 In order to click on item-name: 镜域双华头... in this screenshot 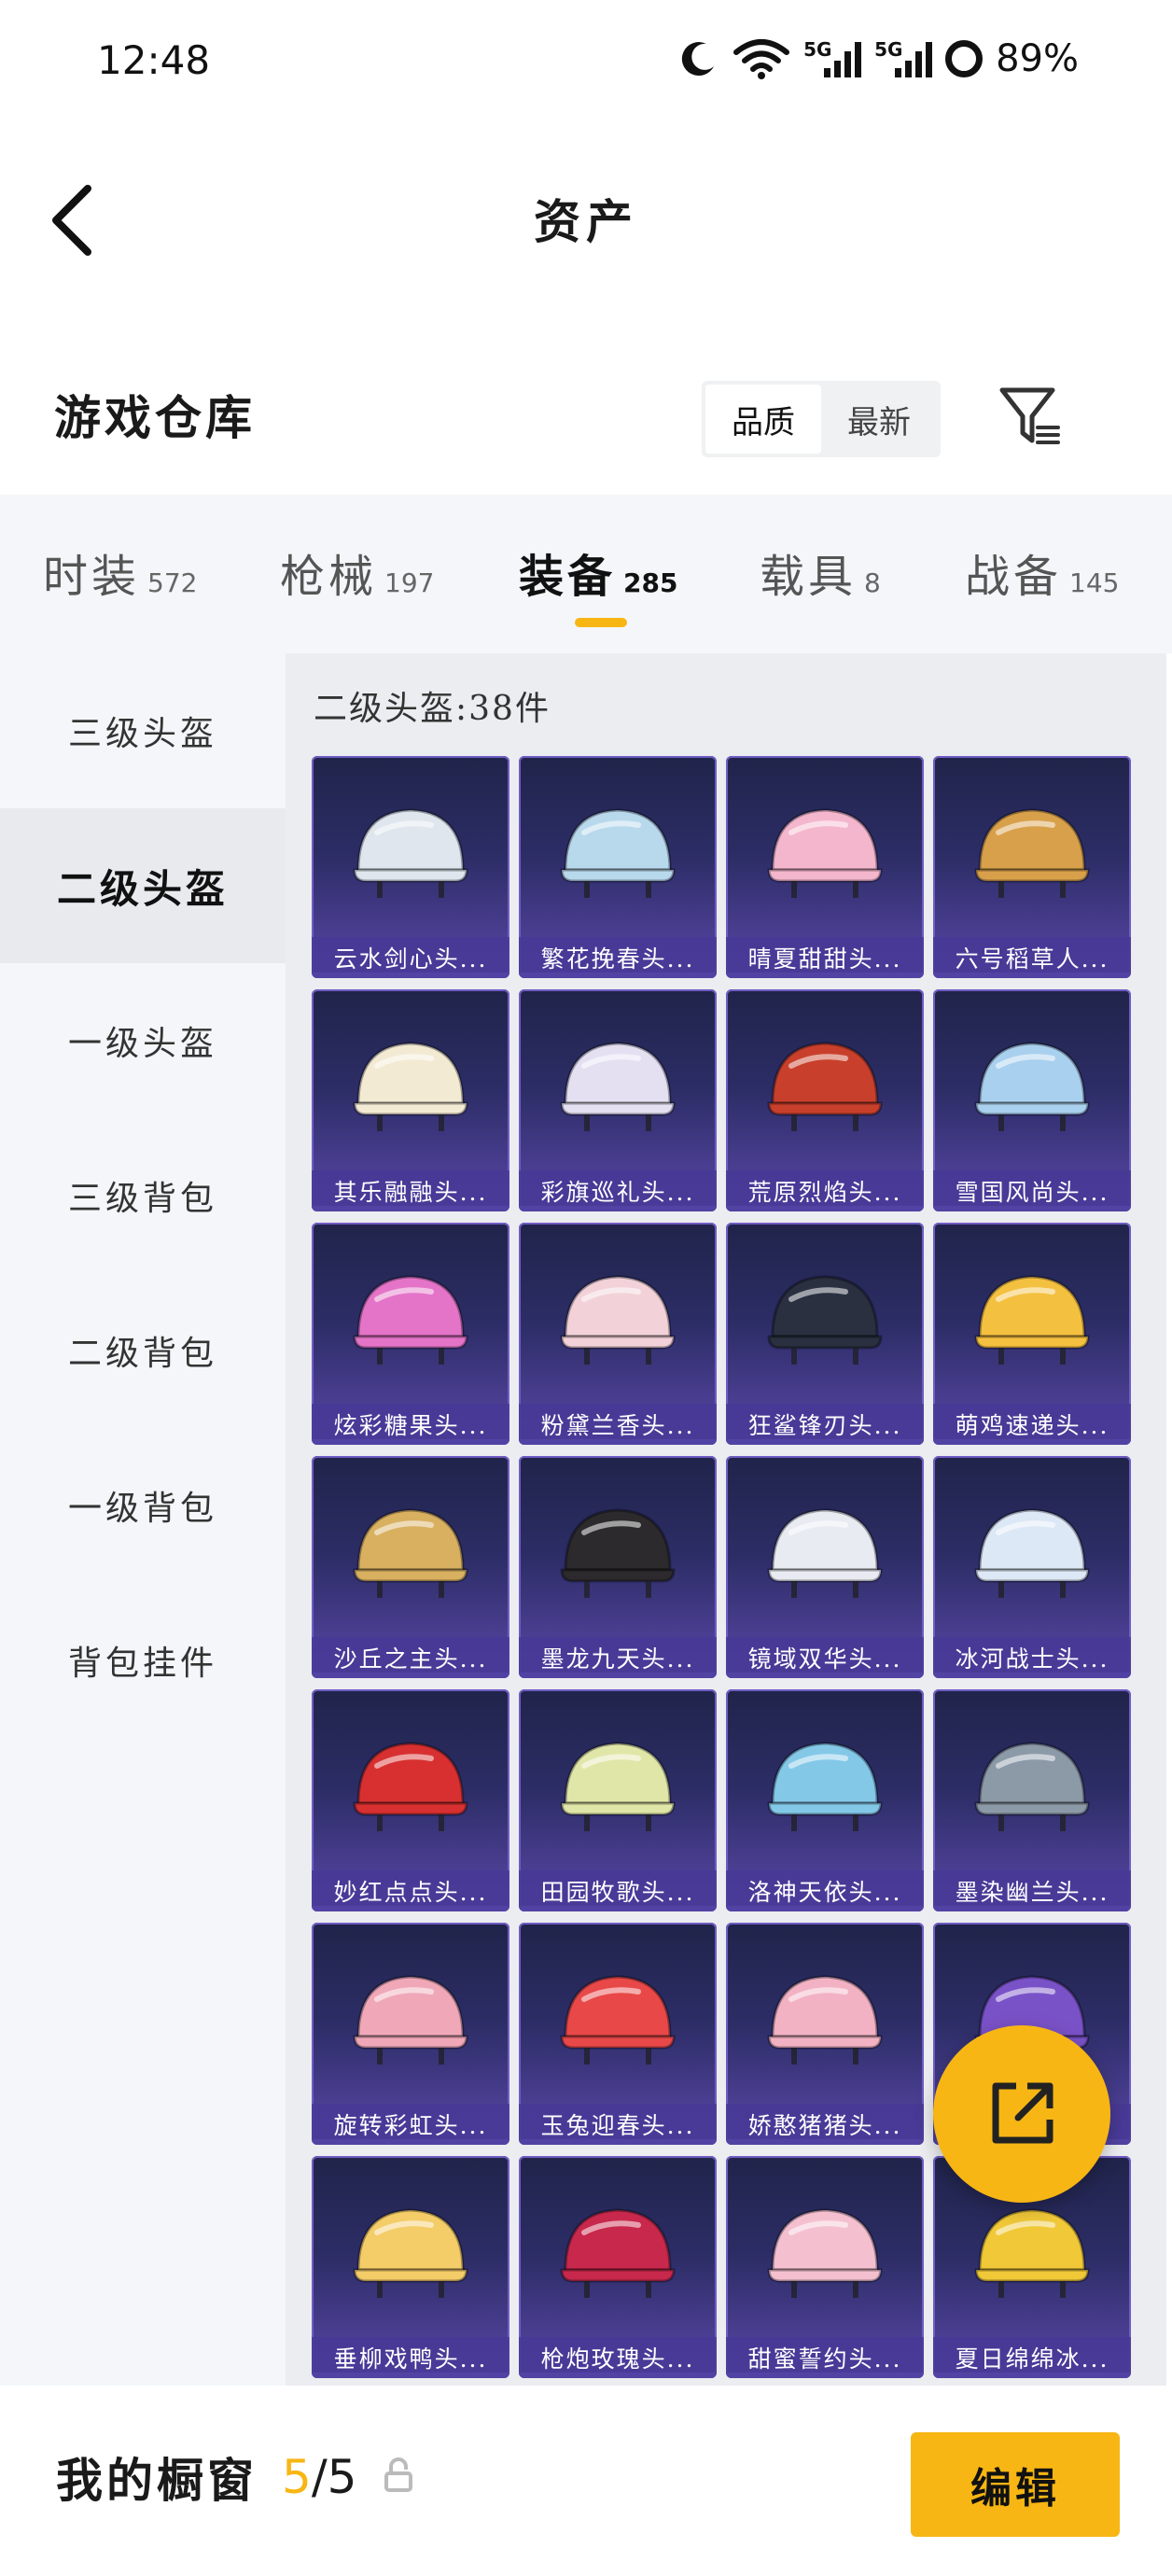, I will do `click(825, 1657)`.